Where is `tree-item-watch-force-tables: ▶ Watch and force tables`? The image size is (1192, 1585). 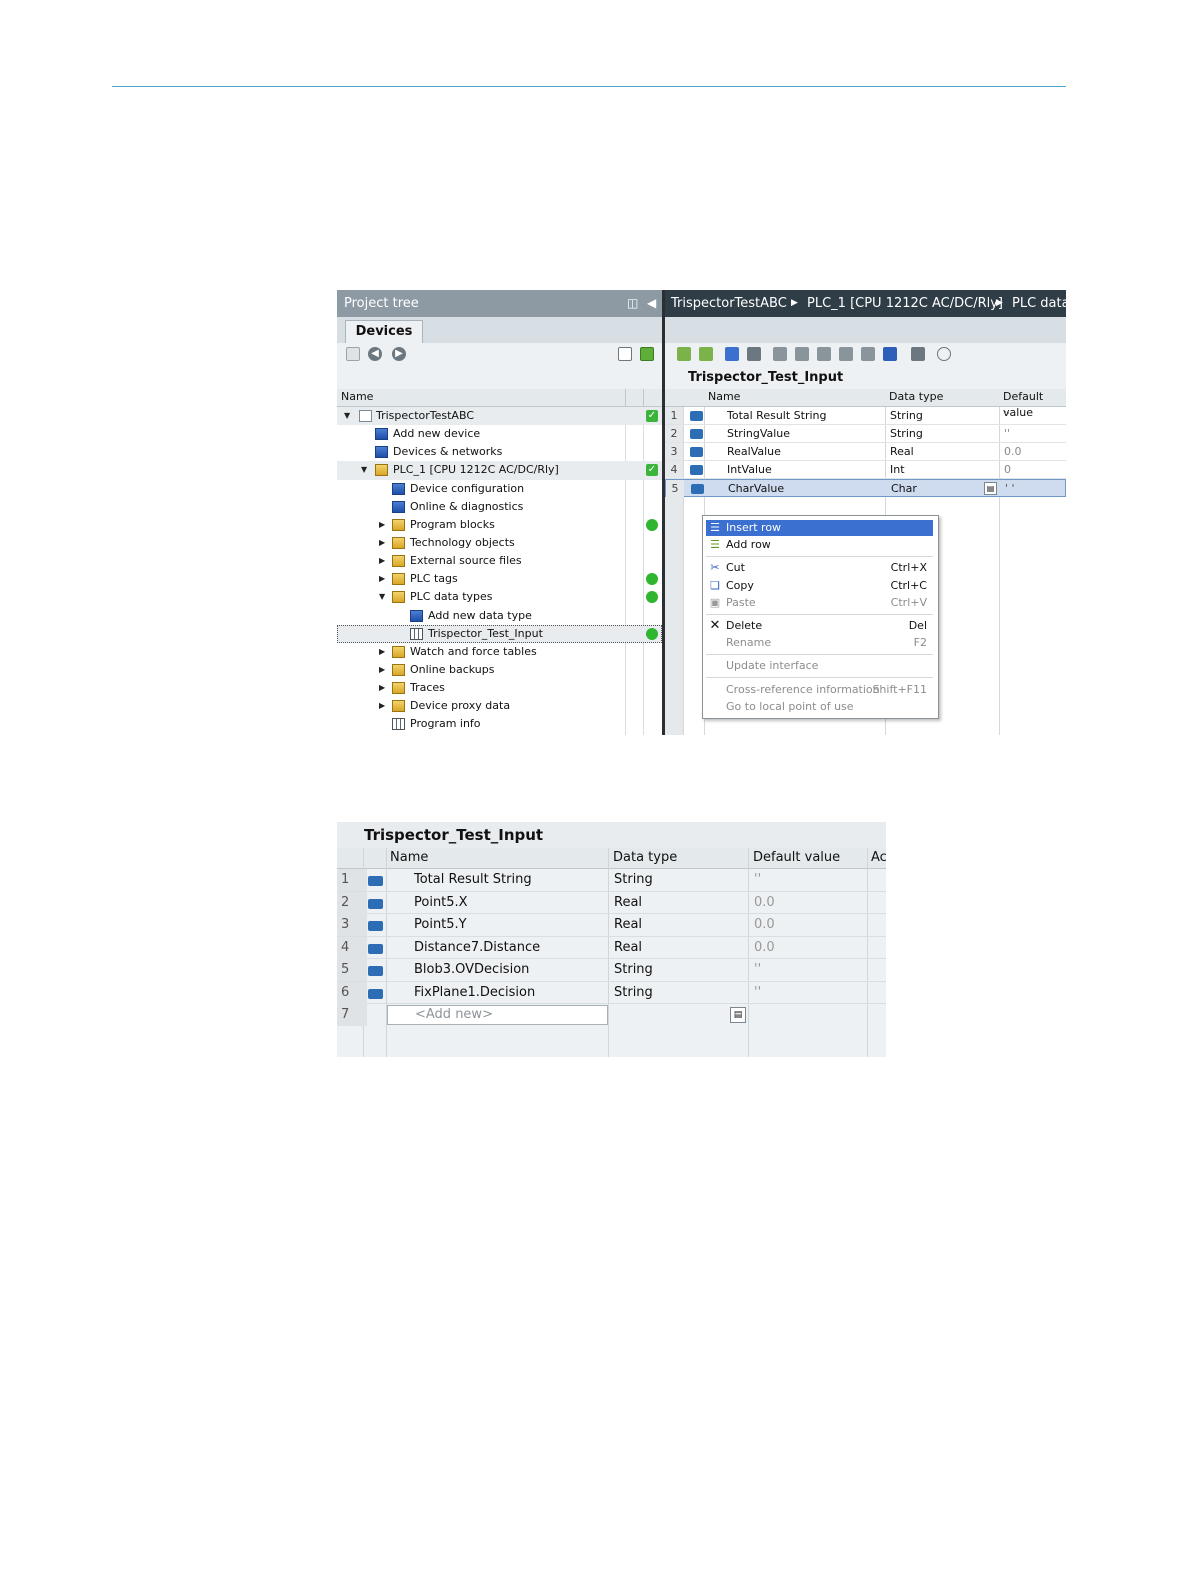
tree-item-watch-force-tables: ▶ Watch and force tables is located at coordinates (499, 652).